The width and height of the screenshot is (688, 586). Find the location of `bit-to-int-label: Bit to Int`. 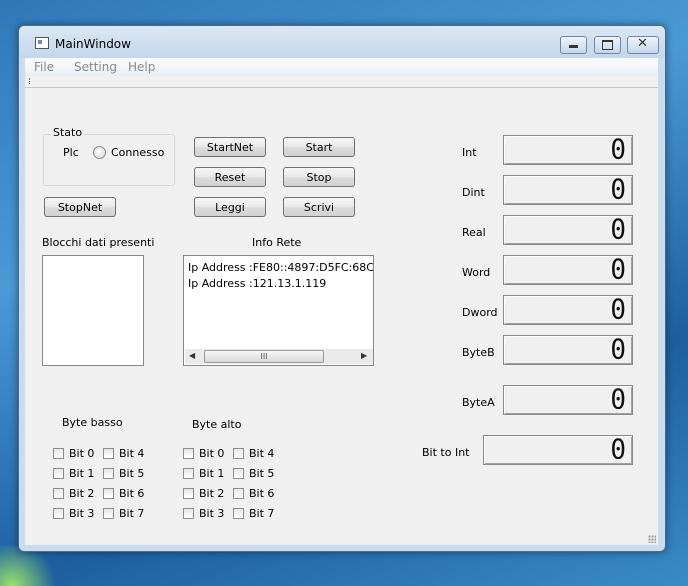

bit-to-int-label: Bit to Int is located at coordinates (446, 452).